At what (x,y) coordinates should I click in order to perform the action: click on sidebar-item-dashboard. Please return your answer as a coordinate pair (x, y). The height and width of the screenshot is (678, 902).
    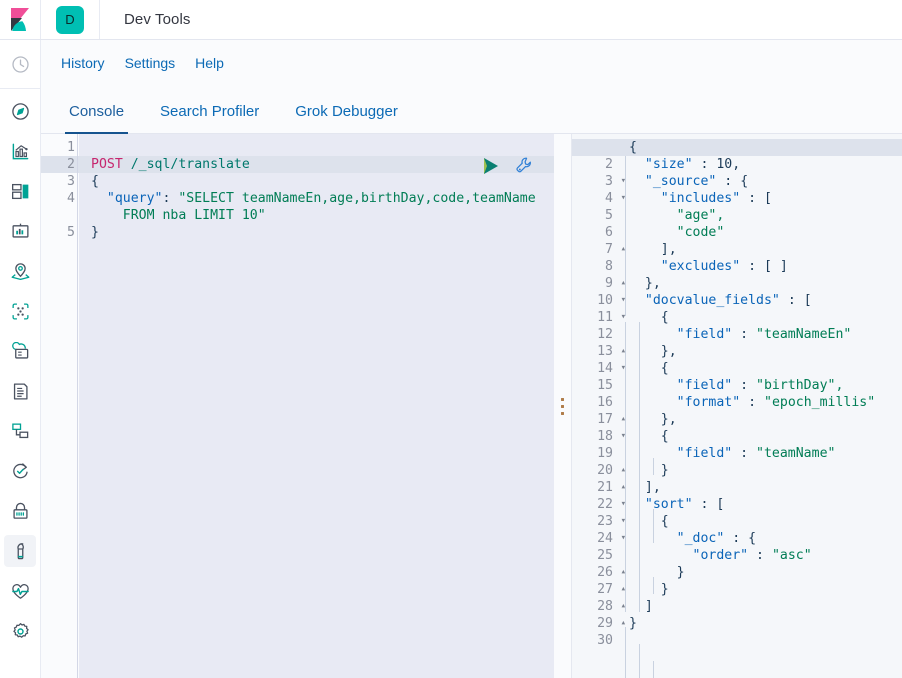
    Looking at the image, I should click on (20, 191).